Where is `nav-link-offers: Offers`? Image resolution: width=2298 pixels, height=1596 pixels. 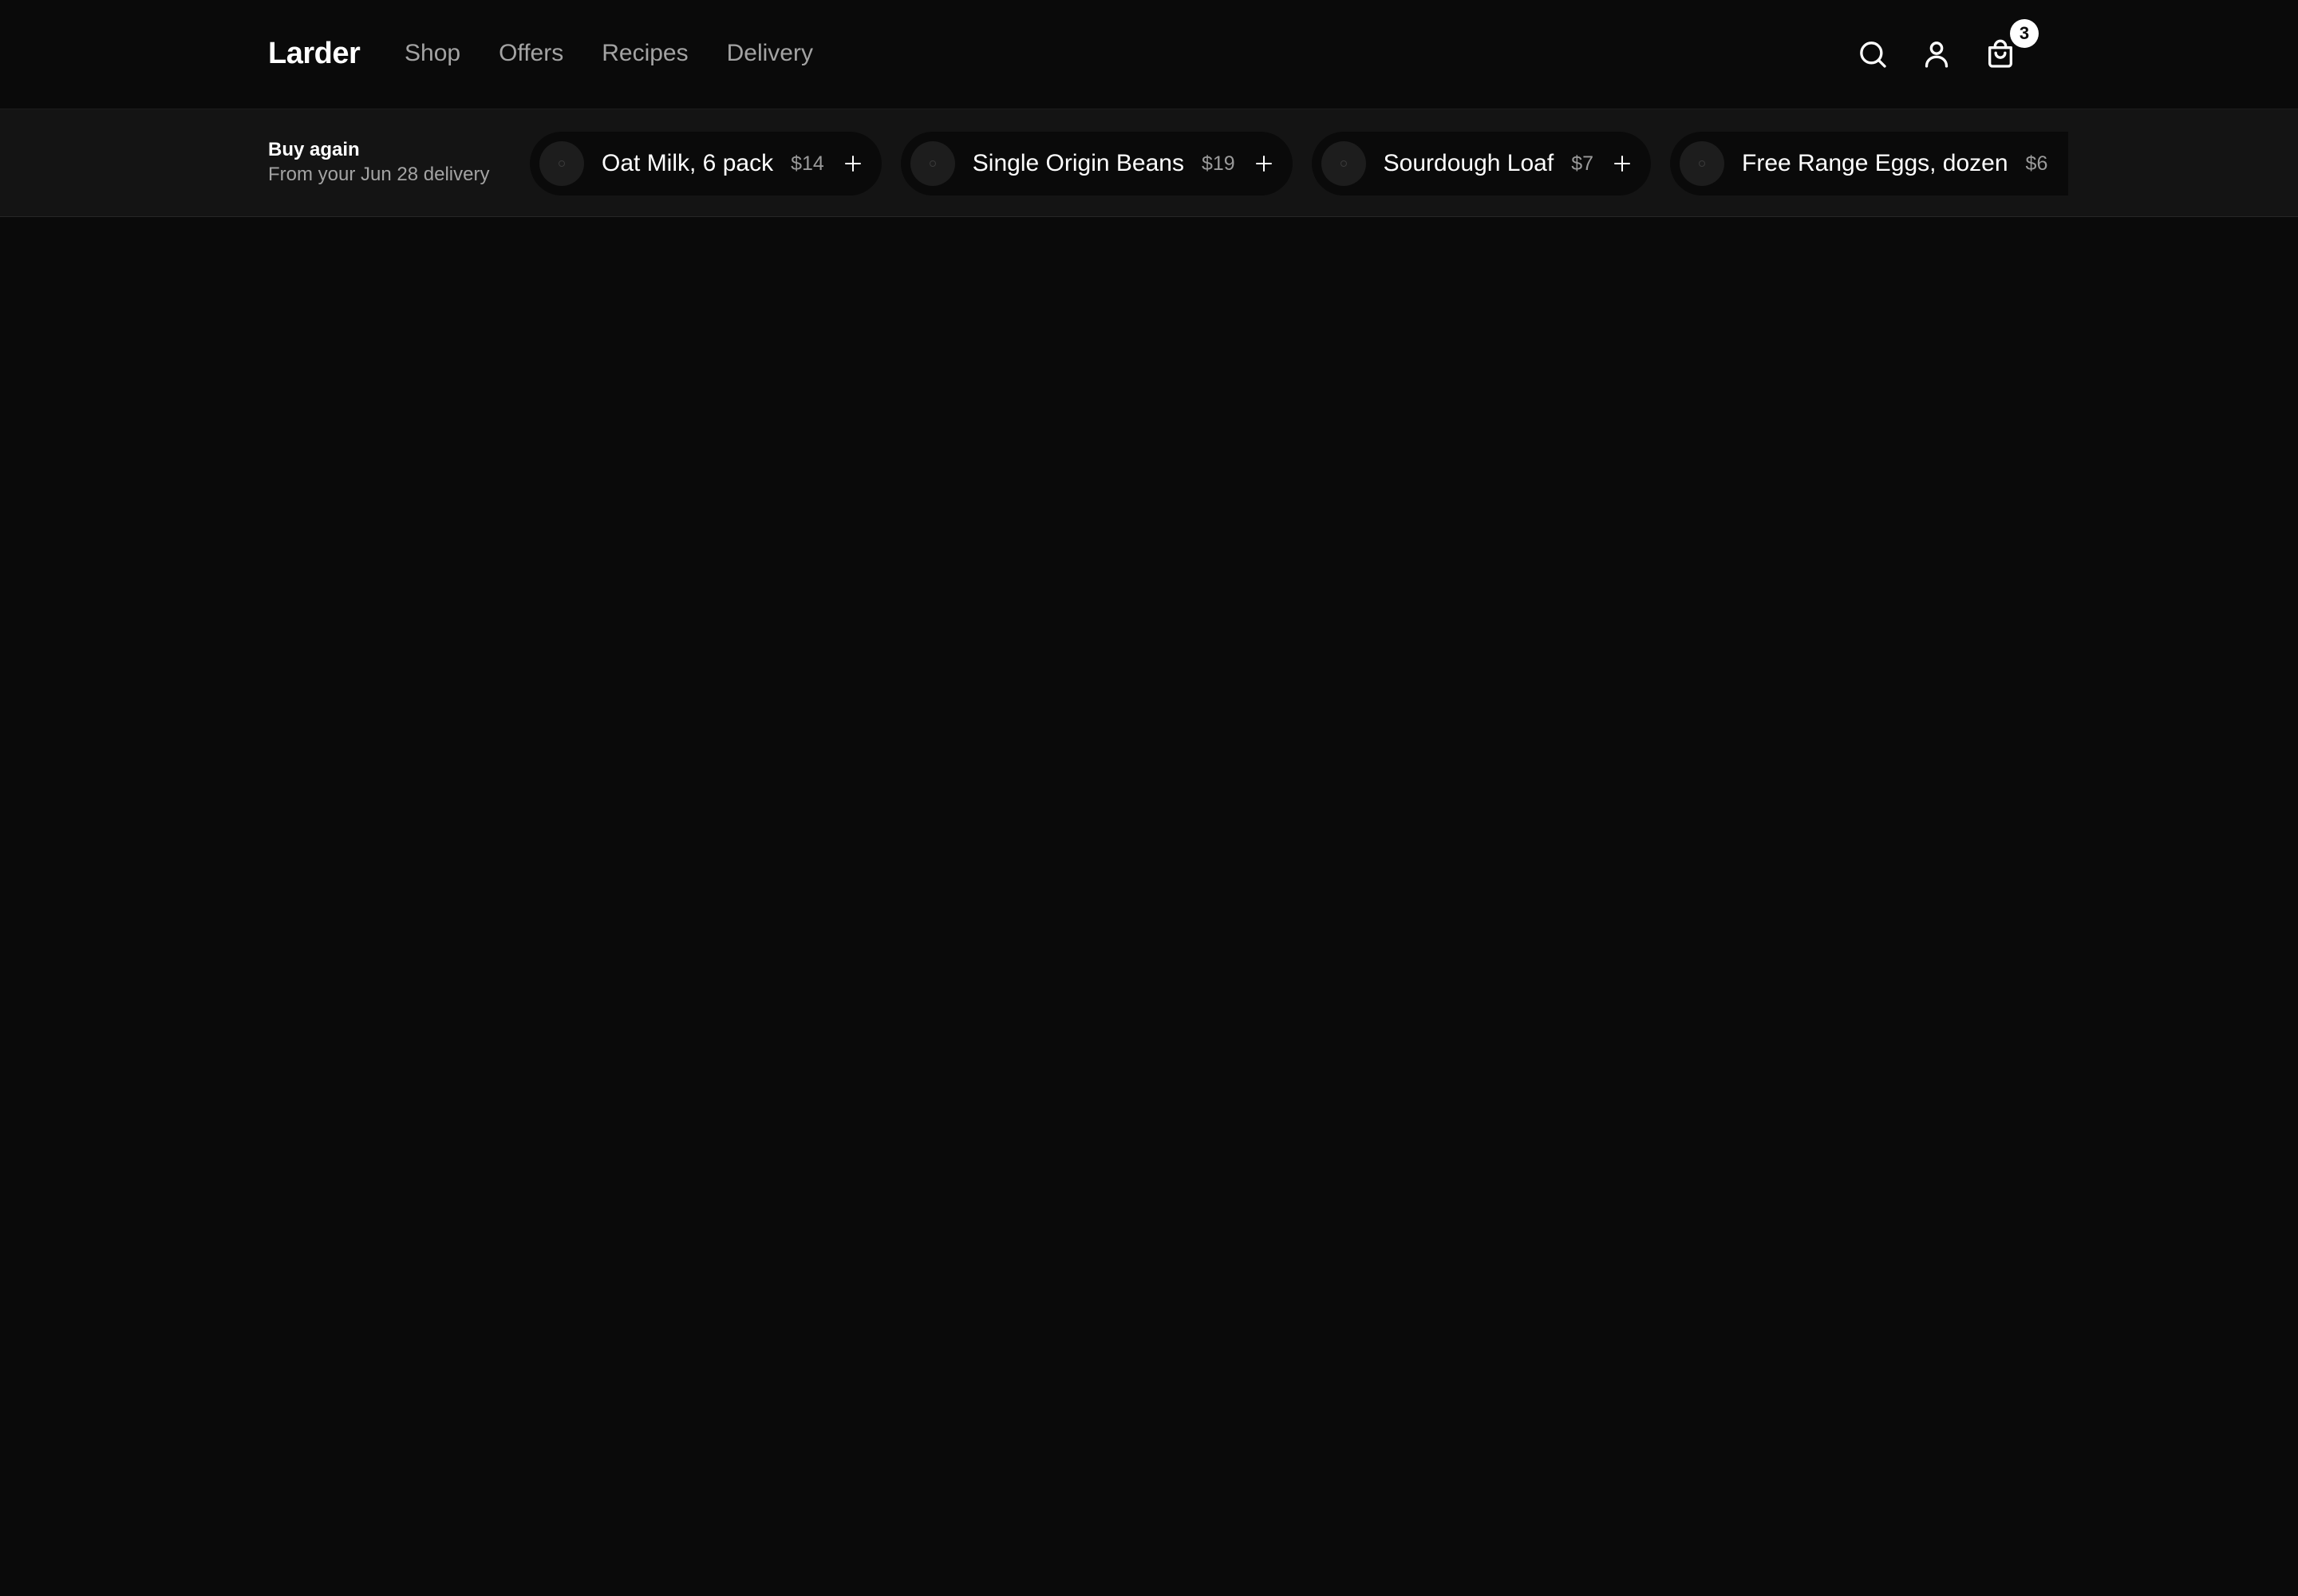
nav-link-offers: Offers is located at coordinates (531, 53).